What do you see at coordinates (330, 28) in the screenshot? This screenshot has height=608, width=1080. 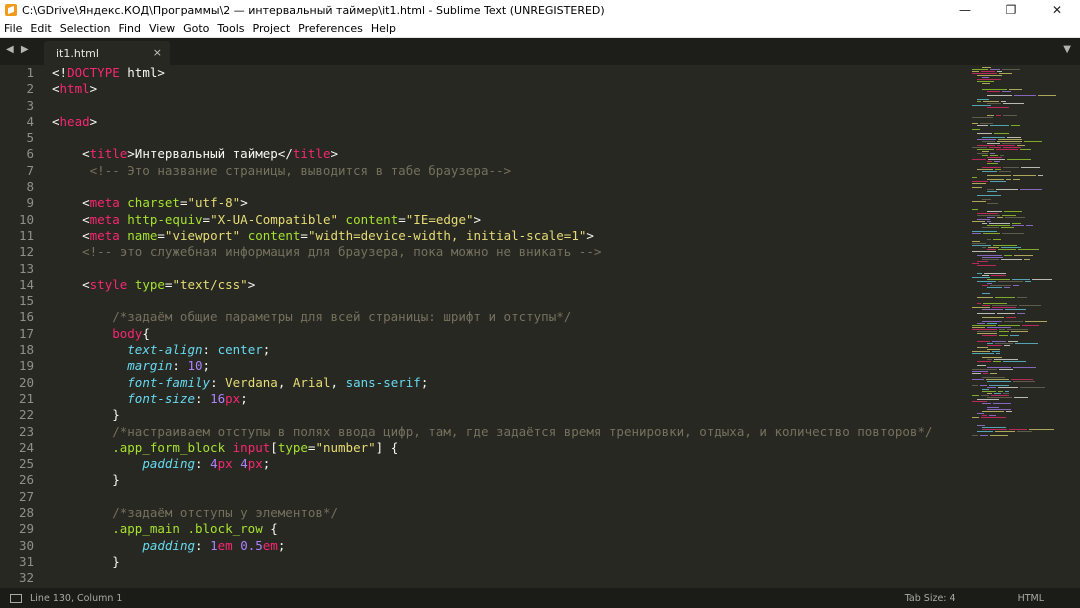 I see `menu-preferences: Preferences` at bounding box center [330, 28].